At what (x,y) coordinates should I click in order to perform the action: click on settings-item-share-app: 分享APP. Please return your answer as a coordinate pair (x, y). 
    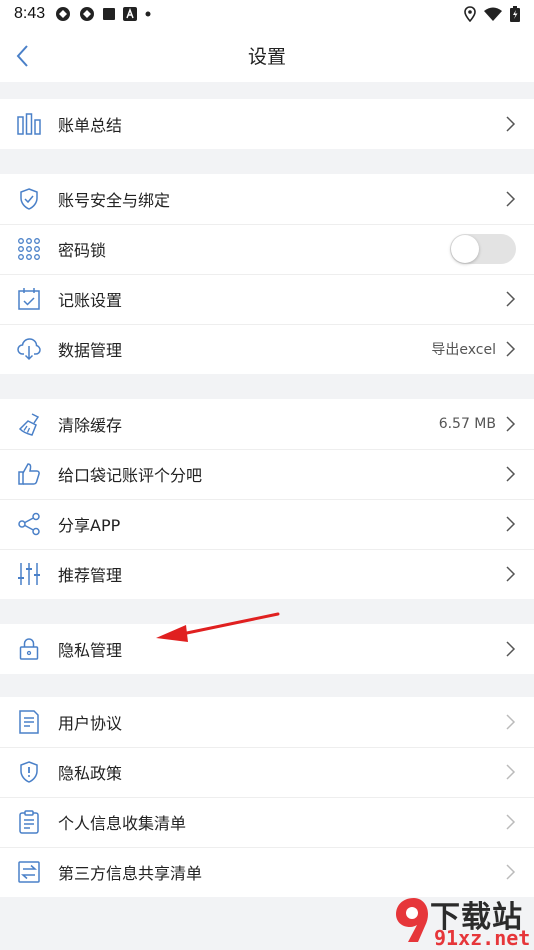
    Looking at the image, I should click on (267, 524).